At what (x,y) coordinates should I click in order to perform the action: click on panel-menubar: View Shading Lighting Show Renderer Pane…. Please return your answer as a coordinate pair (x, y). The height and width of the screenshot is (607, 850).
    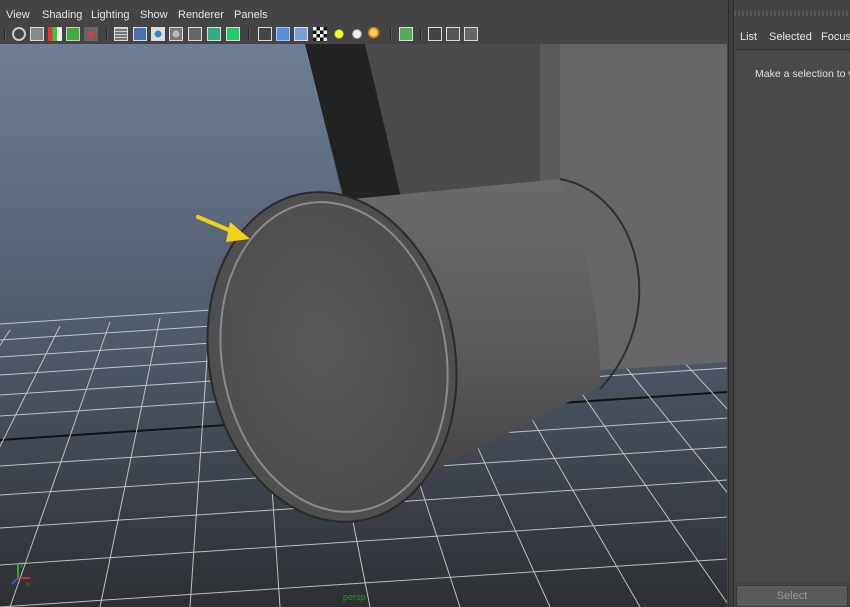
    Looking at the image, I should click on (364, 16).